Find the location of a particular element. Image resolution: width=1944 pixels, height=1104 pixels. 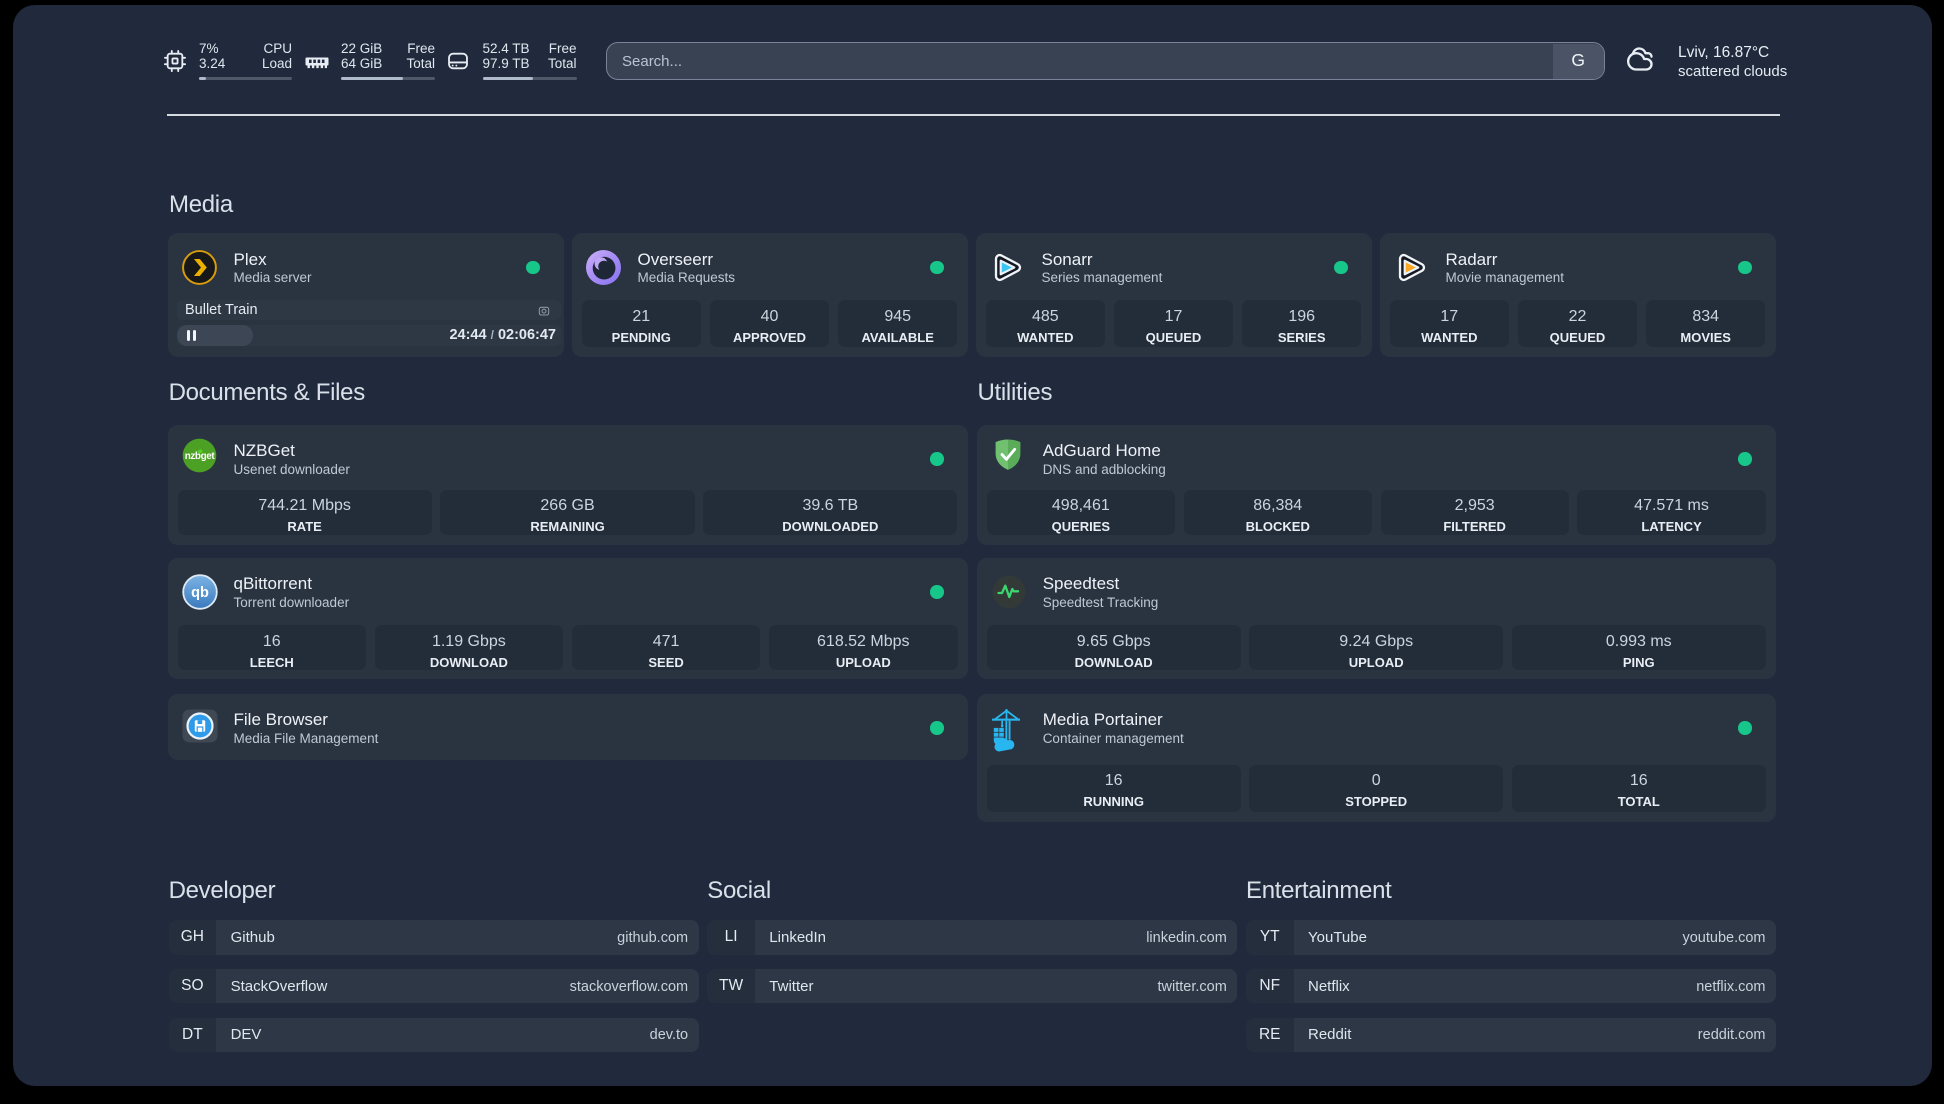

svg-text: qb is located at coordinates (200, 593).